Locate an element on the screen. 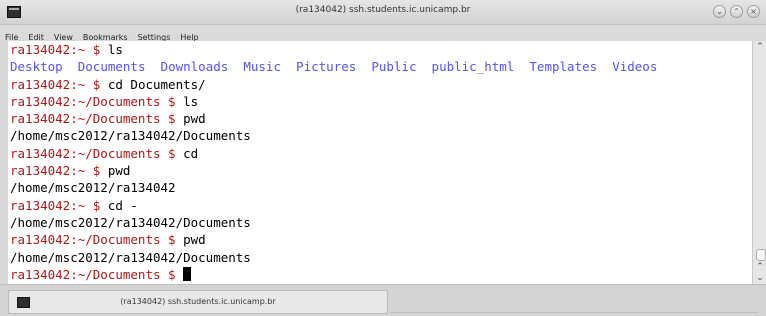 This screenshot has height=316, width=766. vertical-scrollbar: ⌃ ⌃ ⌄ is located at coordinates (759, 162).